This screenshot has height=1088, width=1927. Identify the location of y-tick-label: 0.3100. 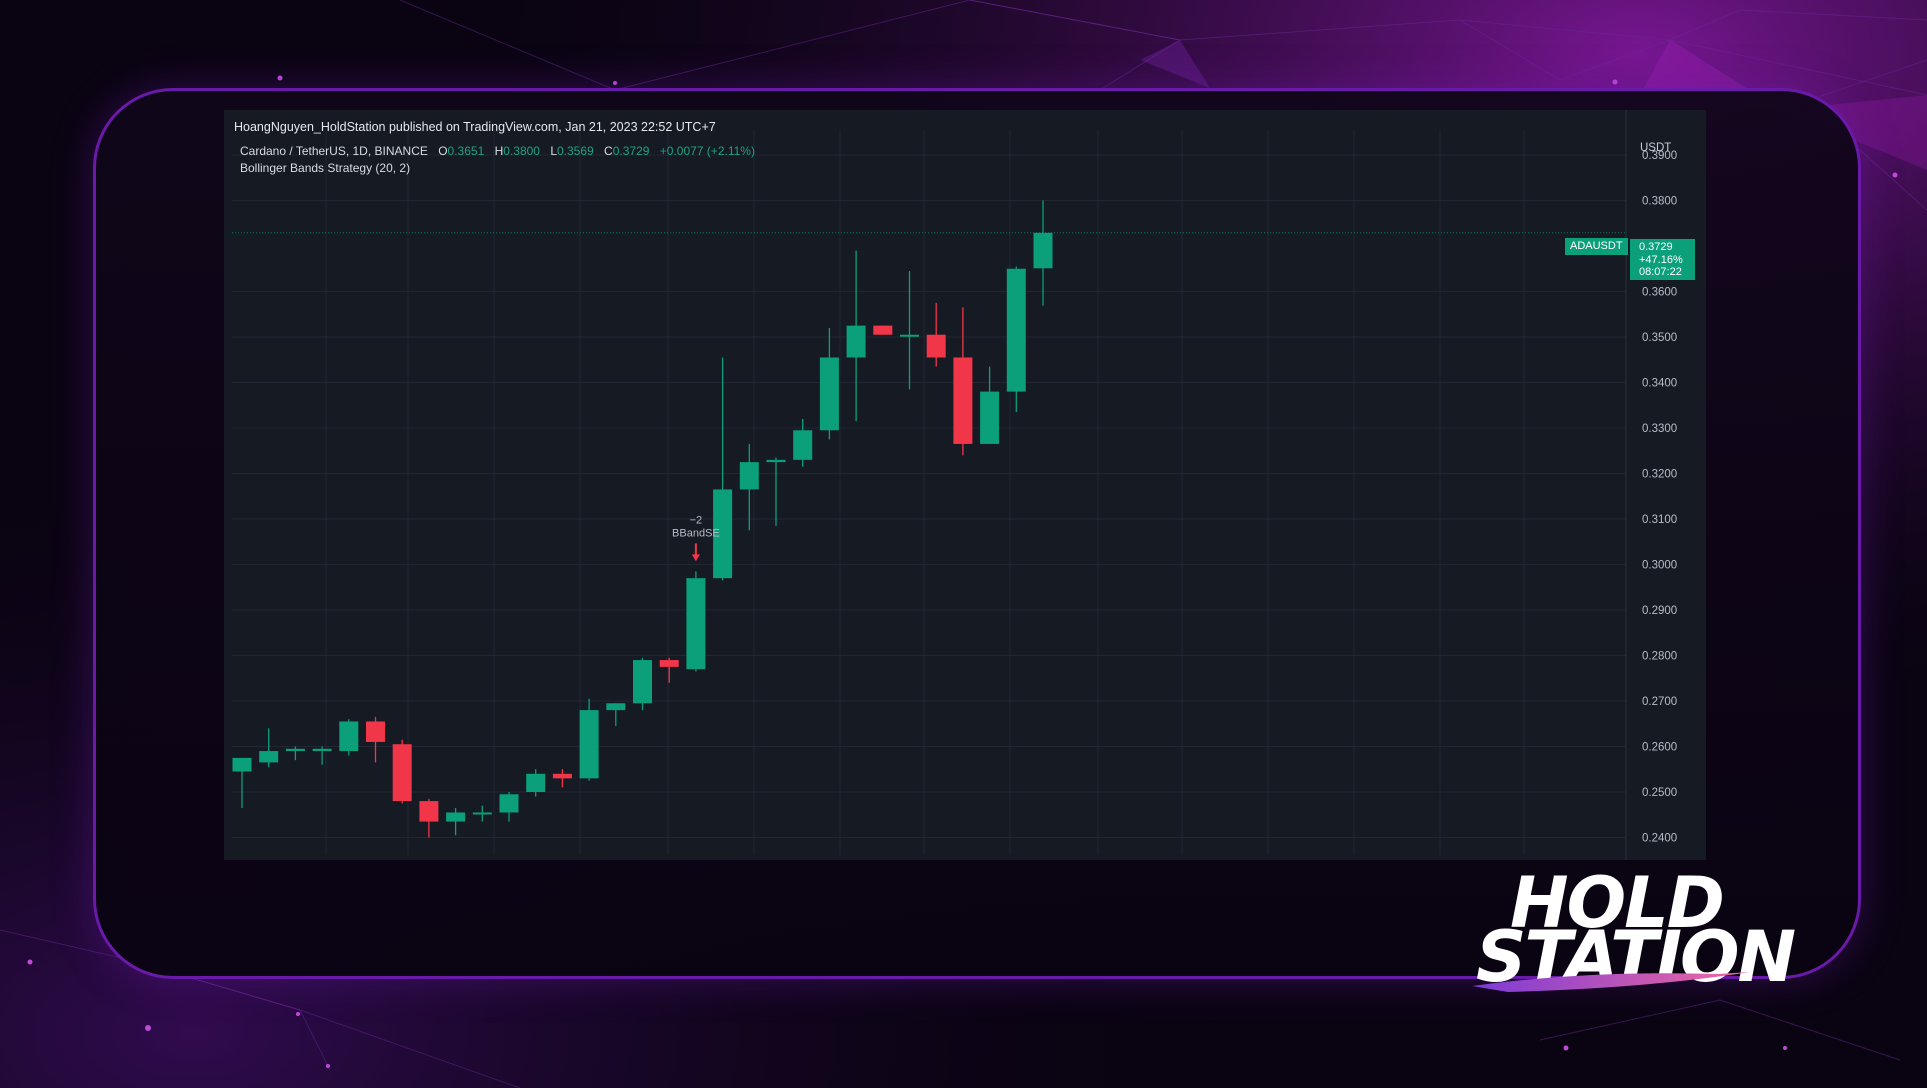
(1659, 520).